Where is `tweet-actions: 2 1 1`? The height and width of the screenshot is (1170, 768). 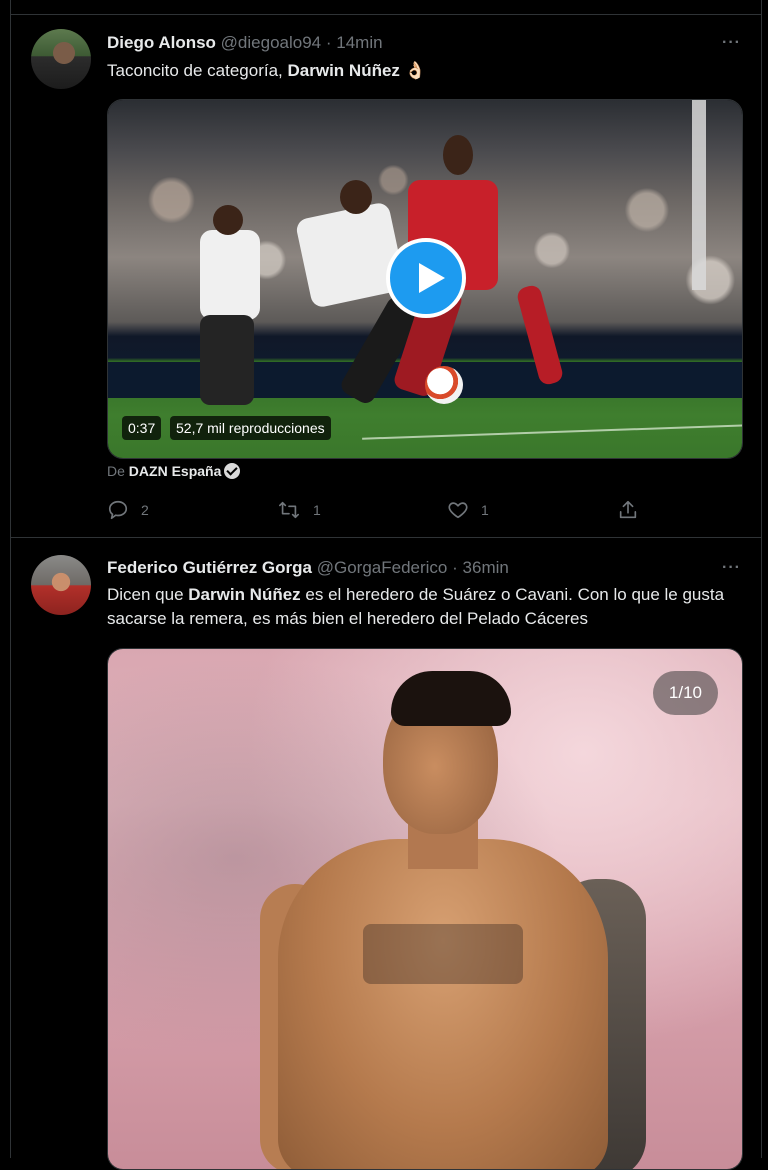
tweet-actions: 2 1 1 is located at coordinates (387, 511).